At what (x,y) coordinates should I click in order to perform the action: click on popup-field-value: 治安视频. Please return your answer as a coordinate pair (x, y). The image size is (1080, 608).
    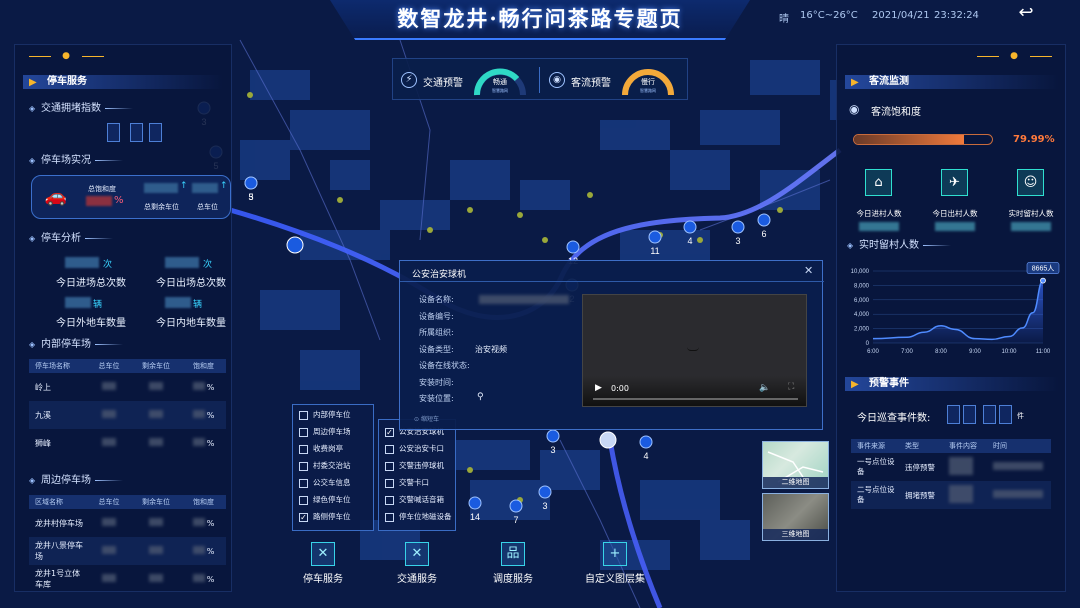
    Looking at the image, I should click on (491, 349).